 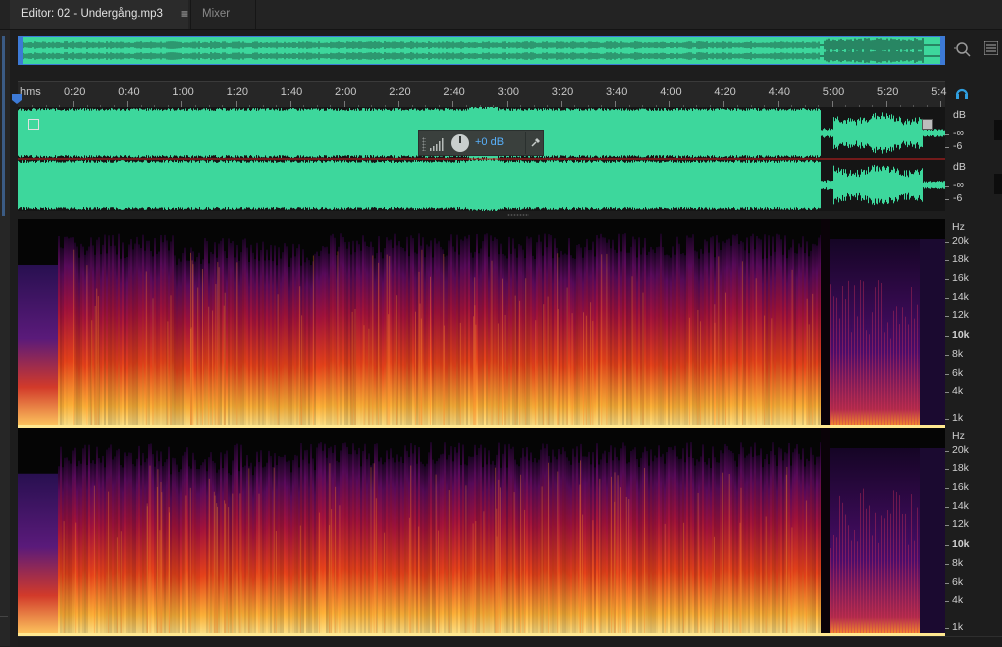 What do you see at coordinates (424, 144) in the screenshot?
I see `hud-drag-grip` at bounding box center [424, 144].